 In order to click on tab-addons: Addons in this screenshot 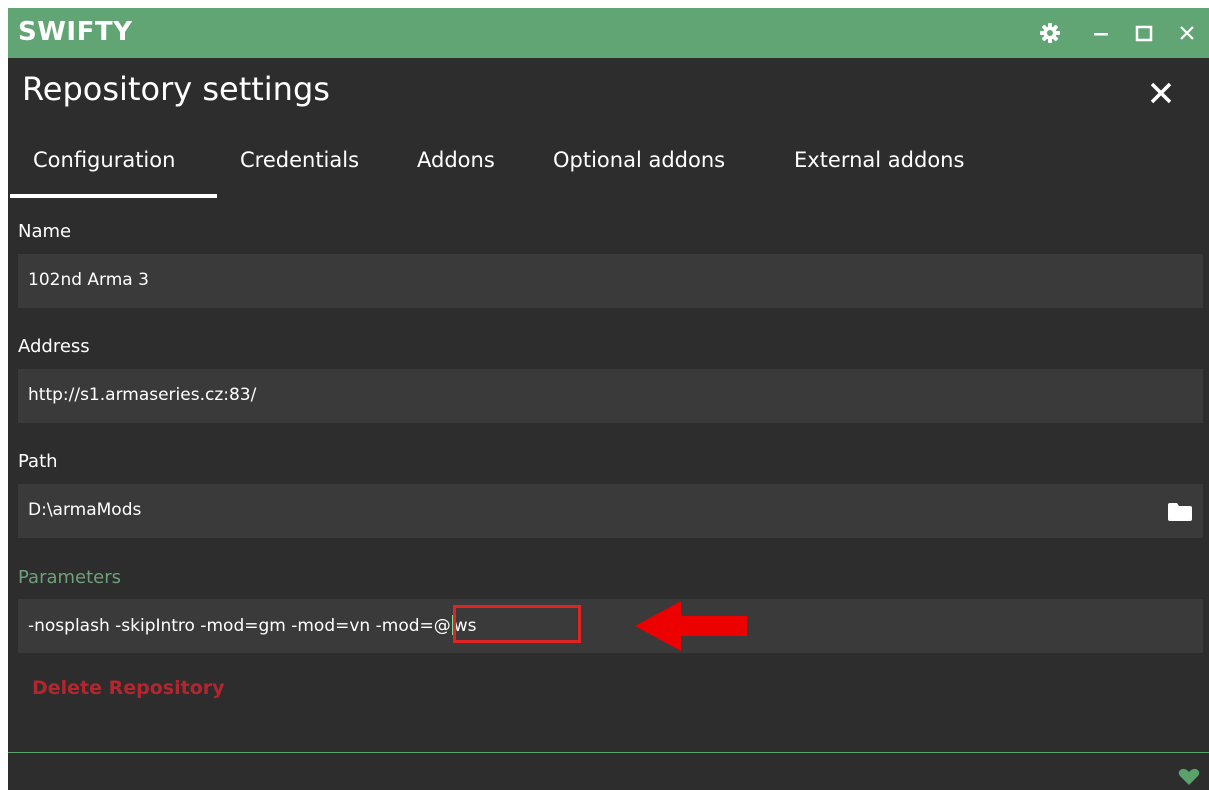, I will do `click(456, 168)`.